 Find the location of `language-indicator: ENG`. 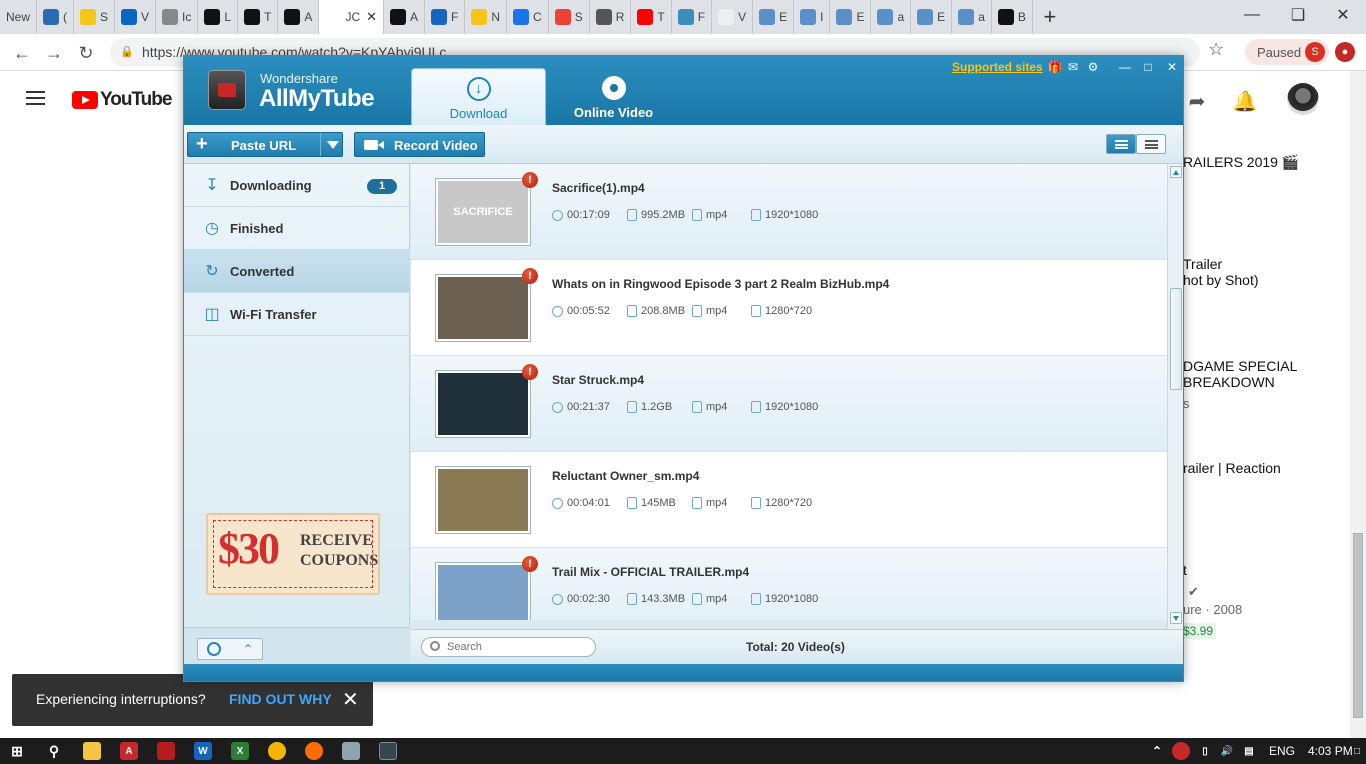

language-indicator: ENG is located at coordinates (1282, 751).